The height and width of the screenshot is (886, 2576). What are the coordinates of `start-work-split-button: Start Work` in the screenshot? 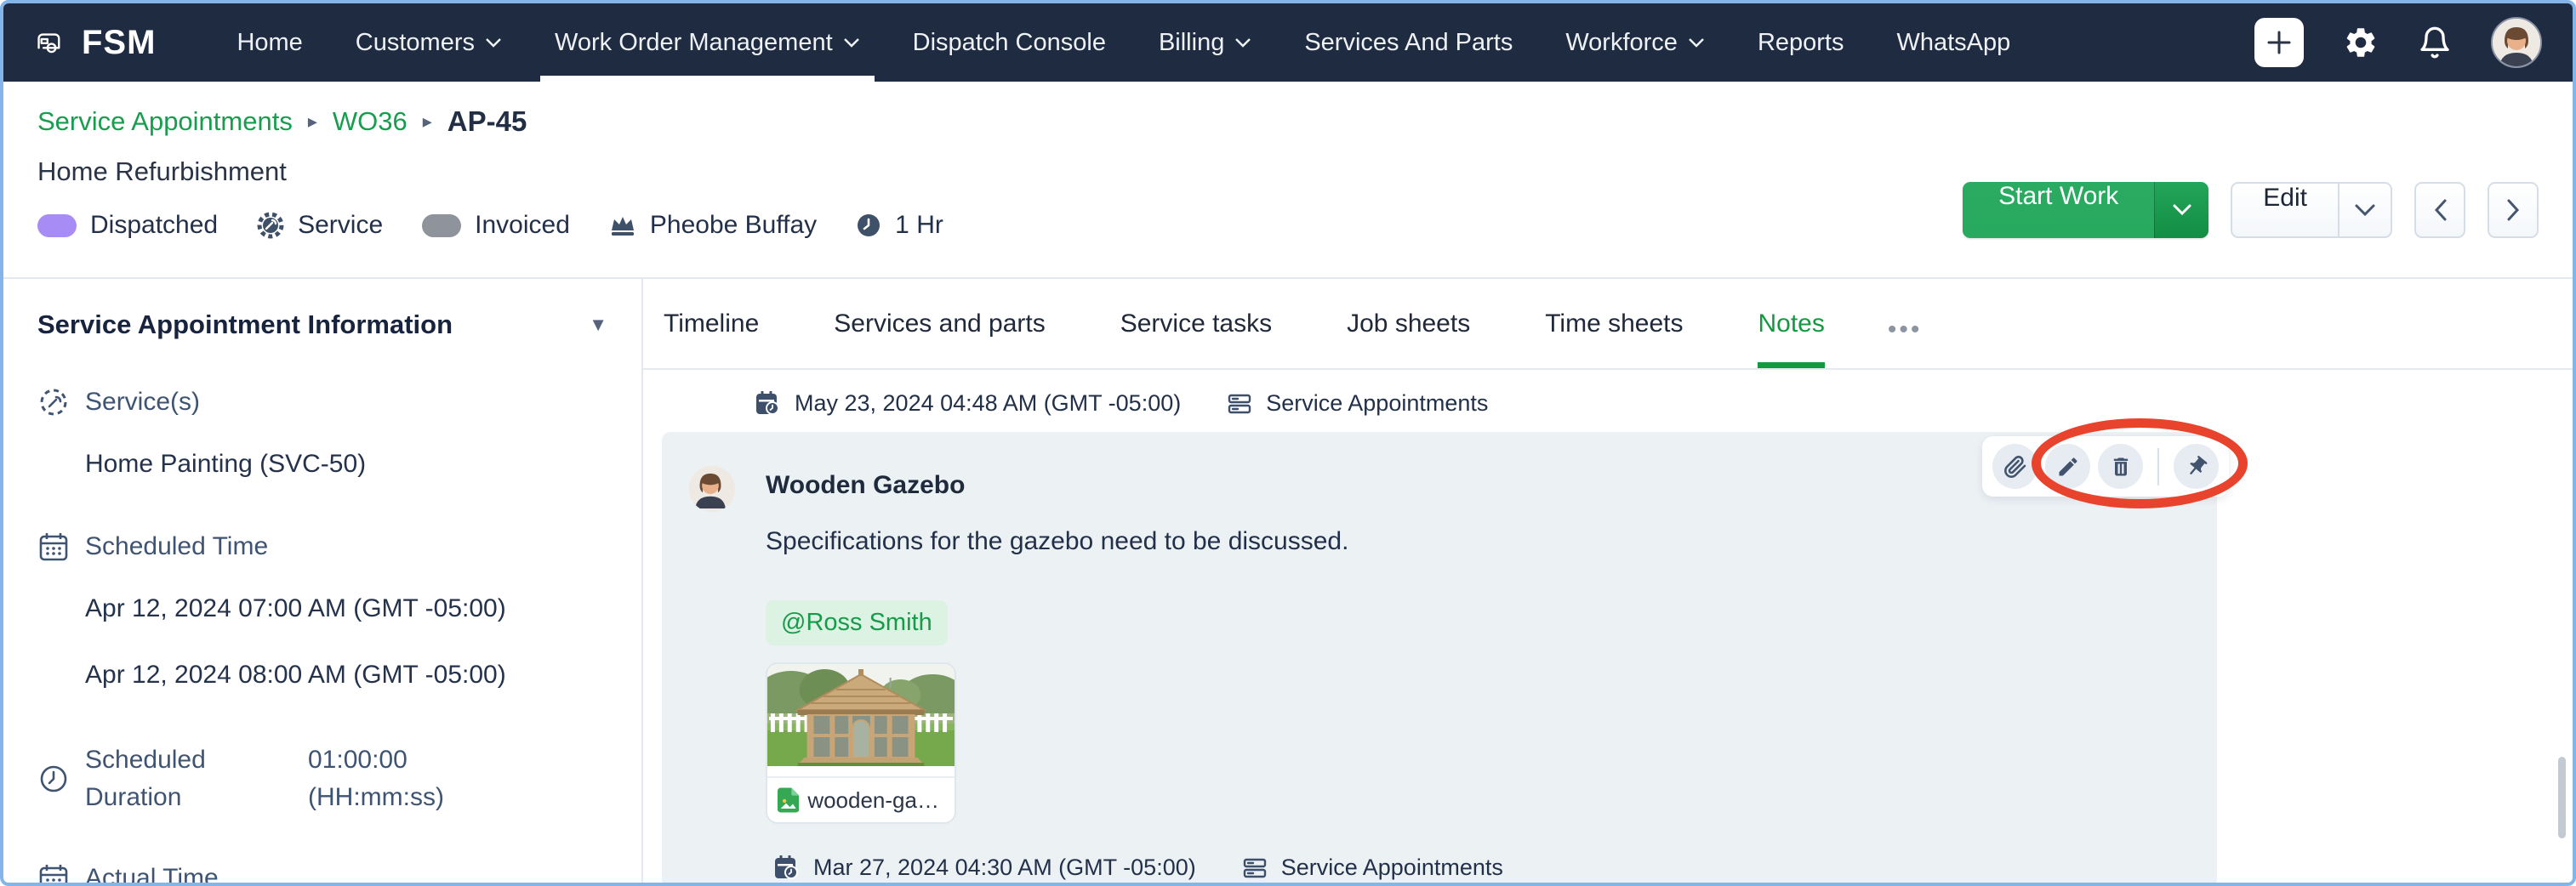 It's located at (2086, 210).